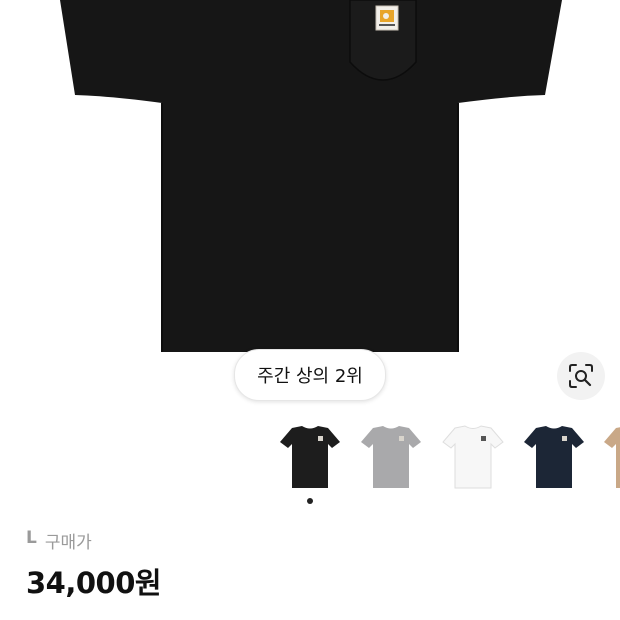 The image size is (620, 620). I want to click on tshirt-tan-image, so click(612, 457).